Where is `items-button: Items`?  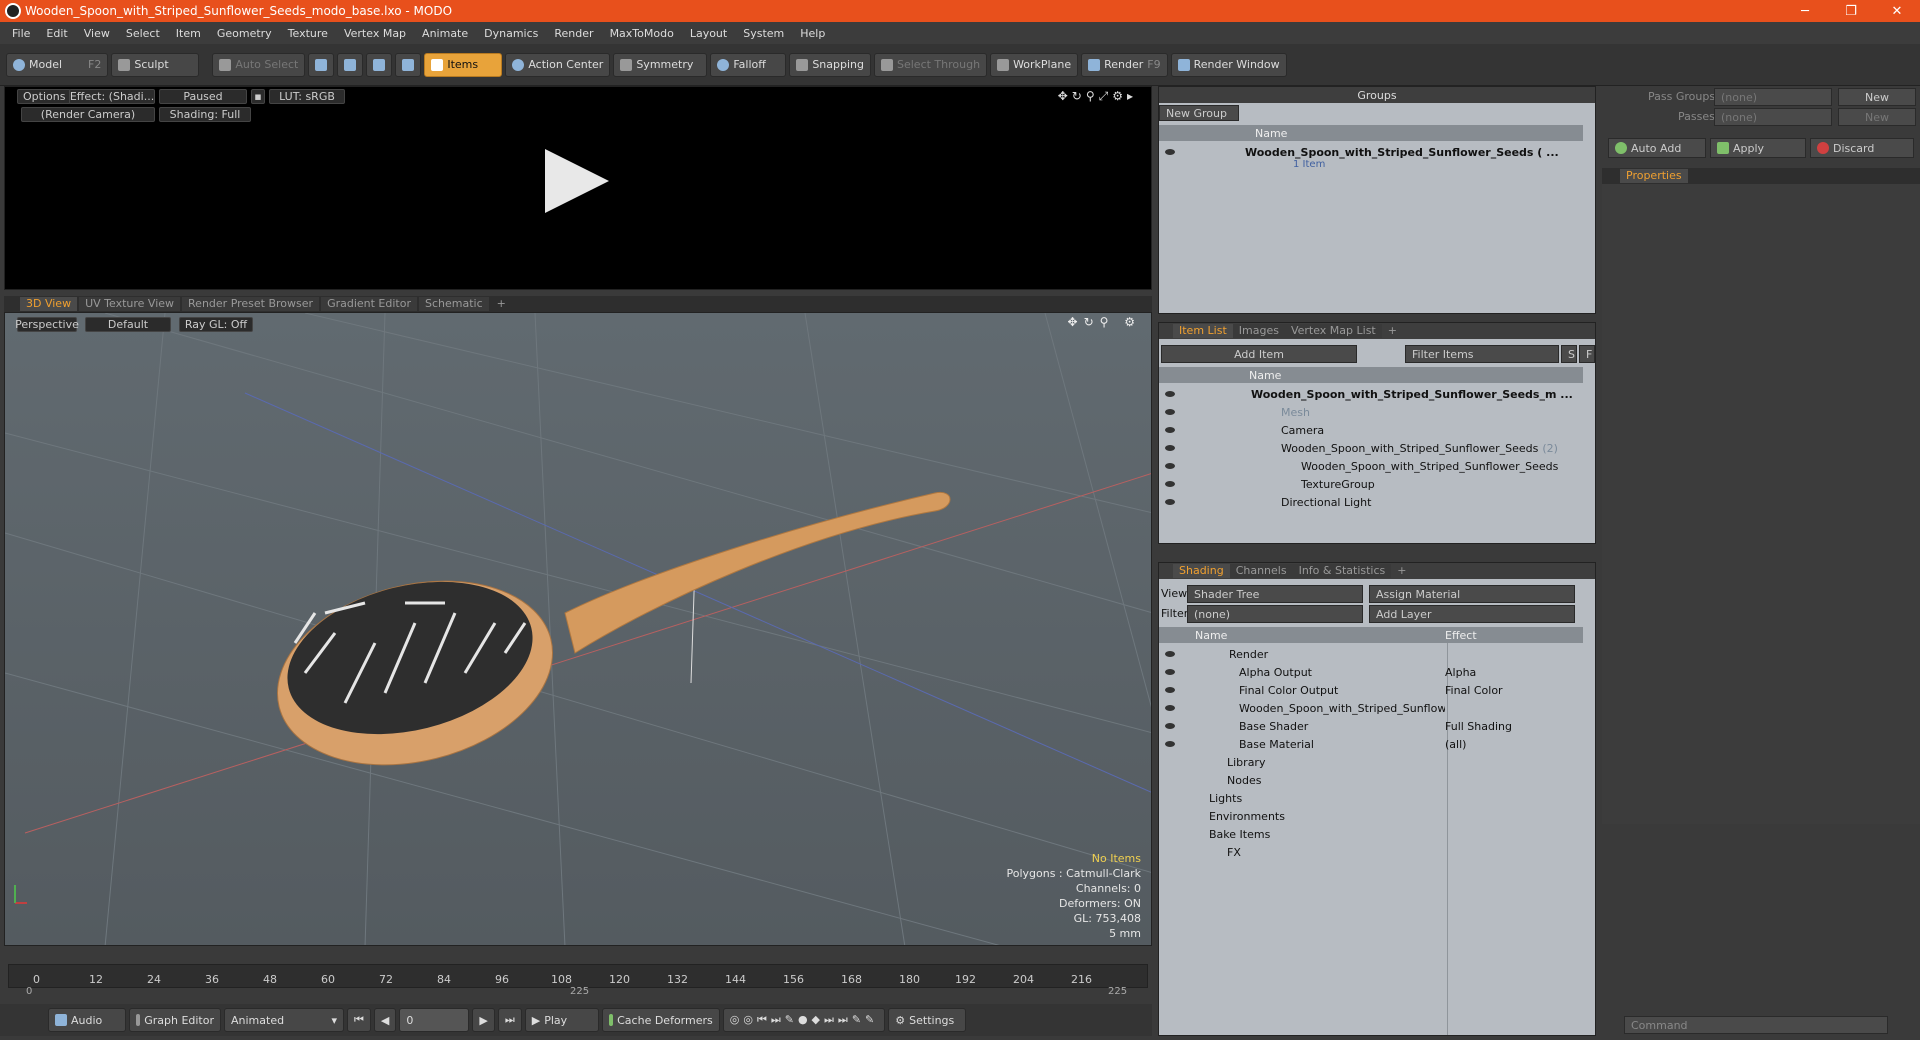
items-button: Items is located at coordinates (463, 64).